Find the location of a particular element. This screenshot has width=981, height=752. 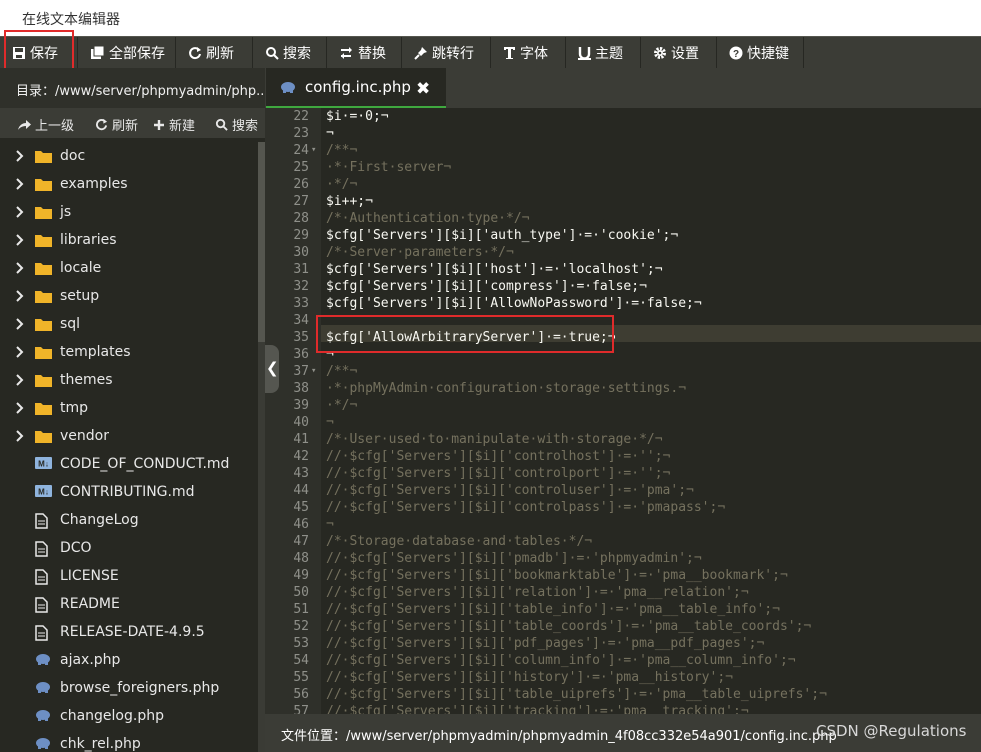

code-line: 46 ¬ is located at coordinates (623, 524).